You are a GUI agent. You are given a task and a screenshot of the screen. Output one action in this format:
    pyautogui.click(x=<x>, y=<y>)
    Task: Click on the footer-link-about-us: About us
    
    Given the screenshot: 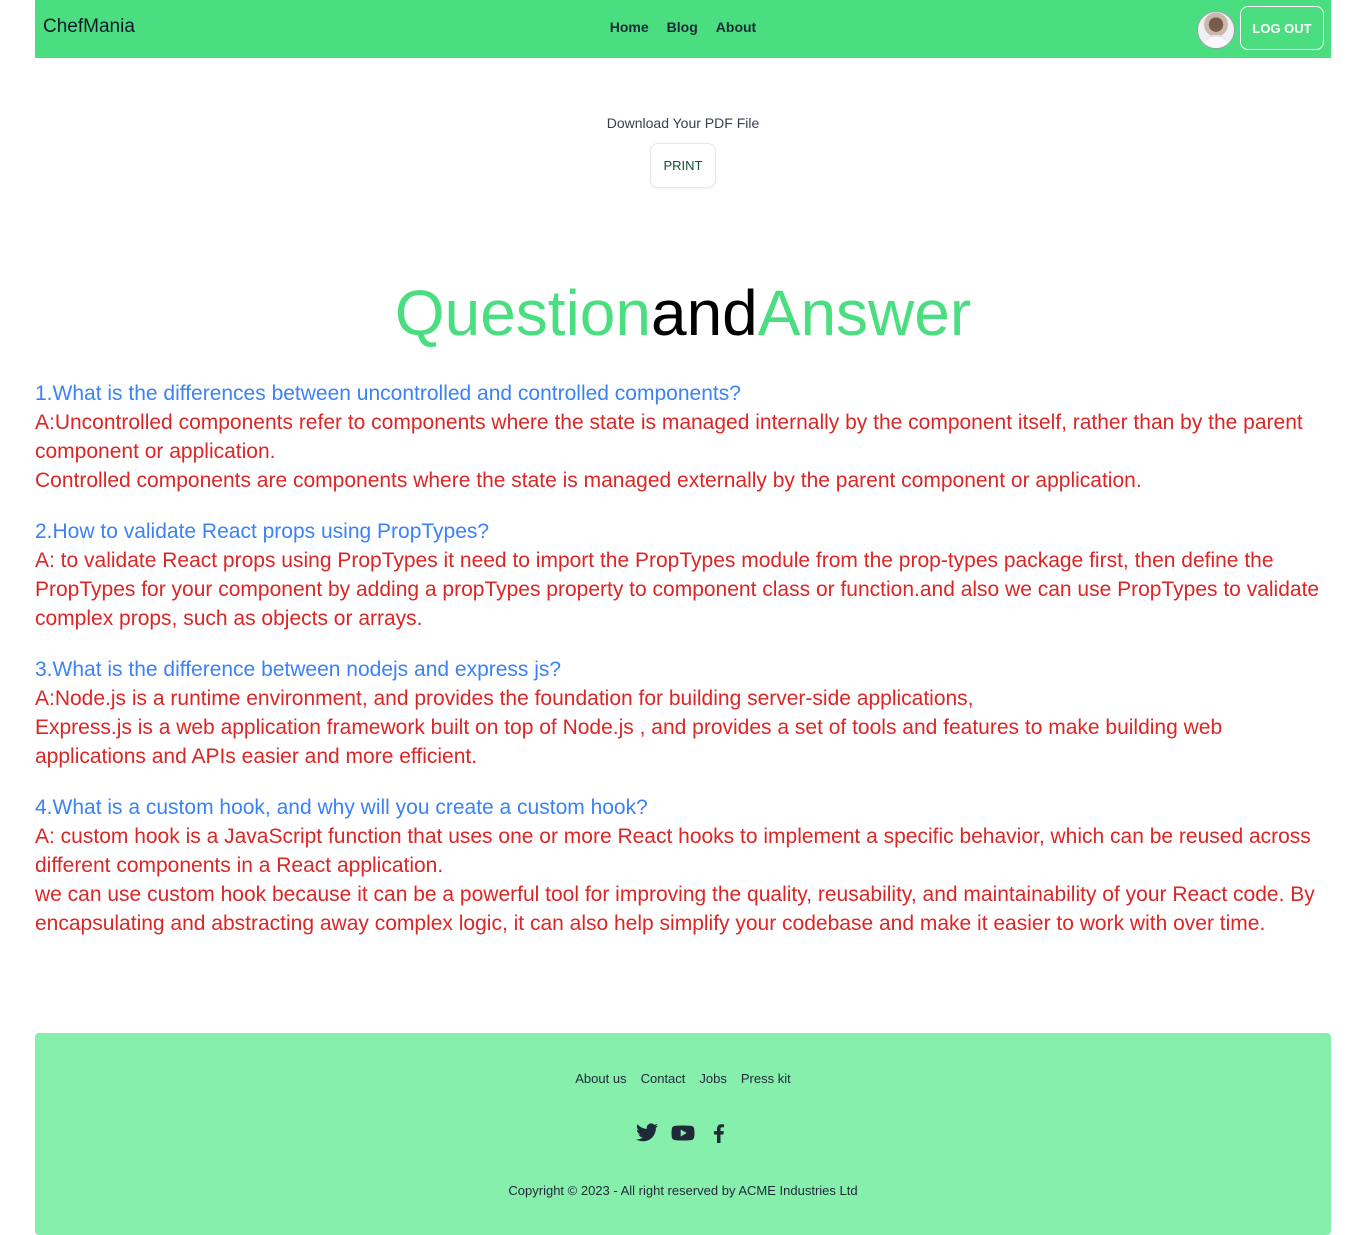 What is the action you would take?
    pyautogui.click(x=600, y=1078)
    